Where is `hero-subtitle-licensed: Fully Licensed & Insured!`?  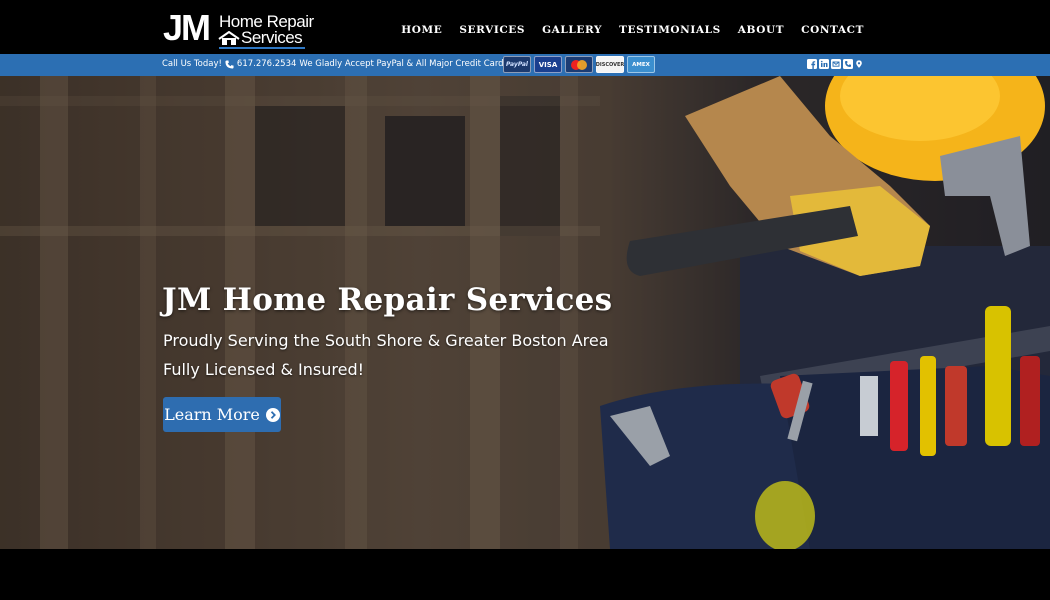 hero-subtitle-licensed: Fully Licensed & Insured! is located at coordinates (264, 369).